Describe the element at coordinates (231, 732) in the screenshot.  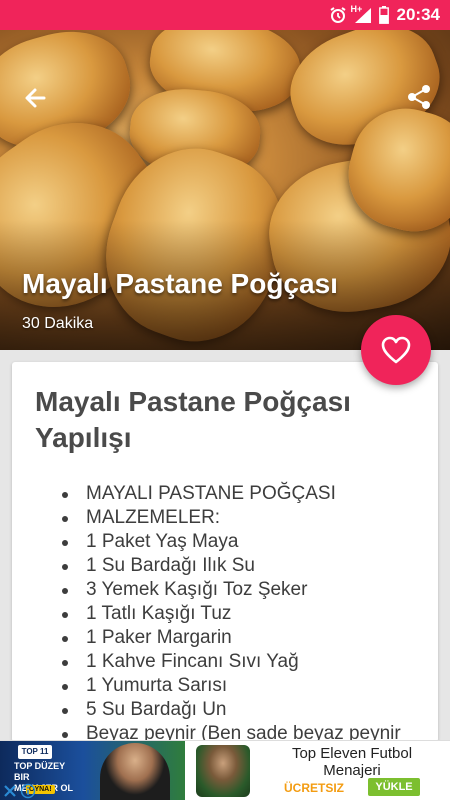
I see `list-item: Beyaz peynir (Ben sade beyaz peynir` at that location.